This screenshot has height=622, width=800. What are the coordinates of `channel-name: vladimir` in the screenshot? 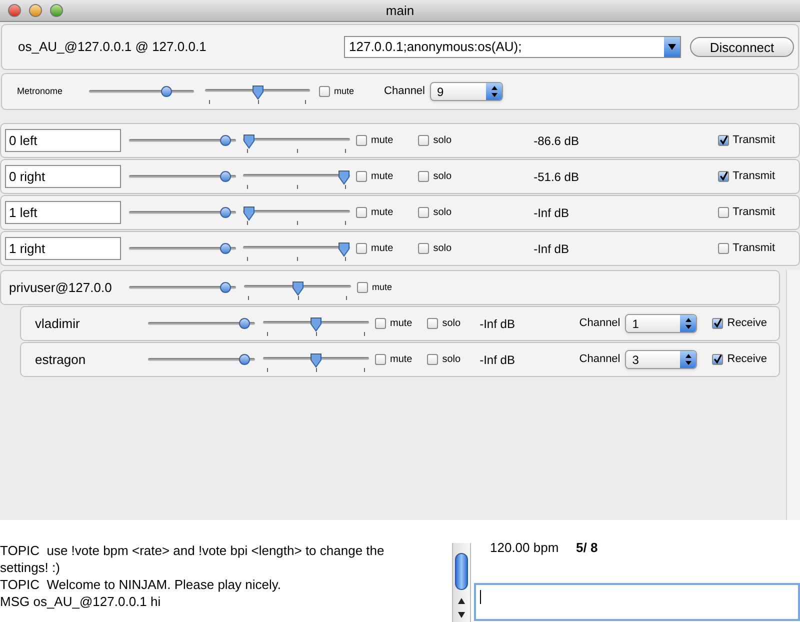 It's located at (58, 323).